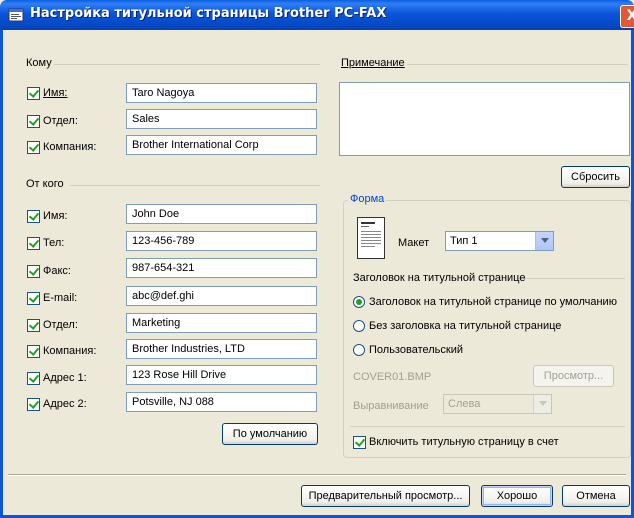 Image resolution: width=634 pixels, height=518 pixels. What do you see at coordinates (221, 402) in the screenshot?
I see `from-address2-field: Potsville, NJ 088` at bounding box center [221, 402].